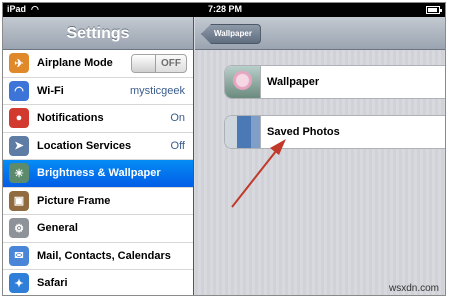 The height and width of the screenshot is (303, 450). What do you see at coordinates (50, 90) in the screenshot?
I see `sidebar-item-label: Wi-Fi` at bounding box center [50, 90].